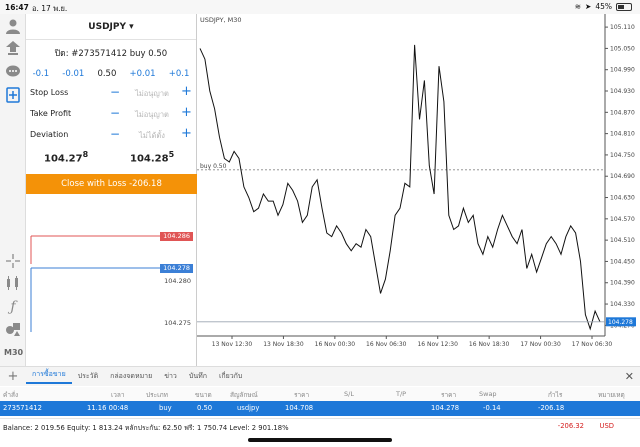 This screenshot has width=640, height=447. I want to click on home-indicator, so click(320, 440).